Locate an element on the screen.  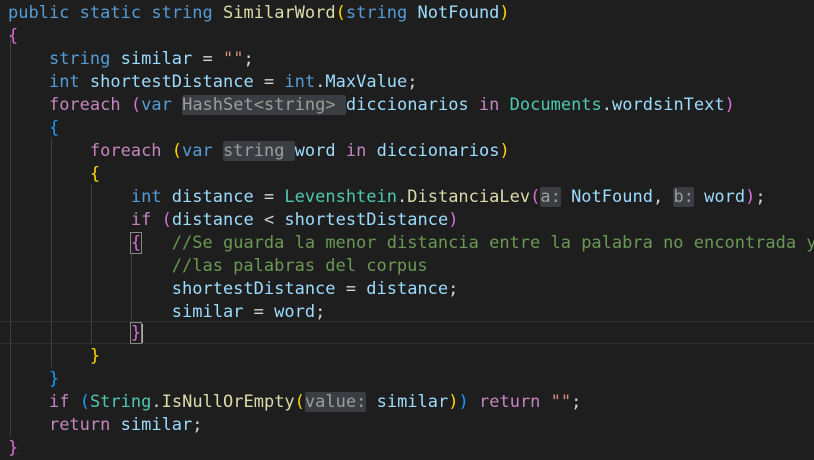
argument: similar is located at coordinates (412, 402).